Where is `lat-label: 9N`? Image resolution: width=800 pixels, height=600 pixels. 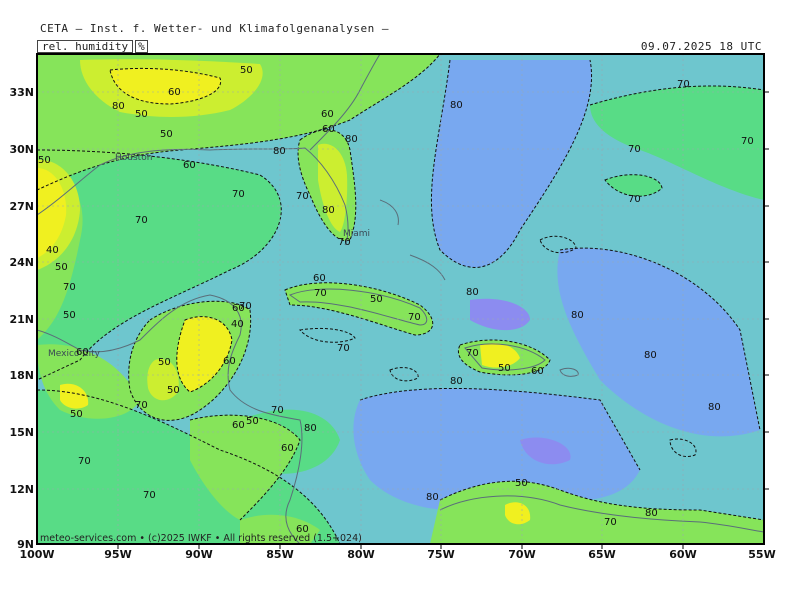 lat-label: 9N is located at coordinates (25, 544).